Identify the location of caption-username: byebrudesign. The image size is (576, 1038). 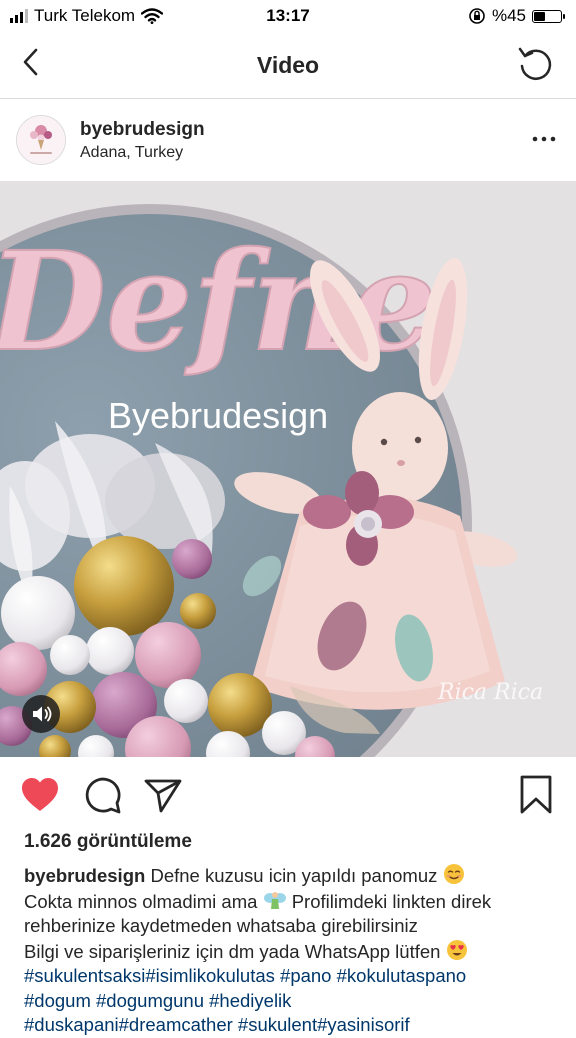
(84, 875).